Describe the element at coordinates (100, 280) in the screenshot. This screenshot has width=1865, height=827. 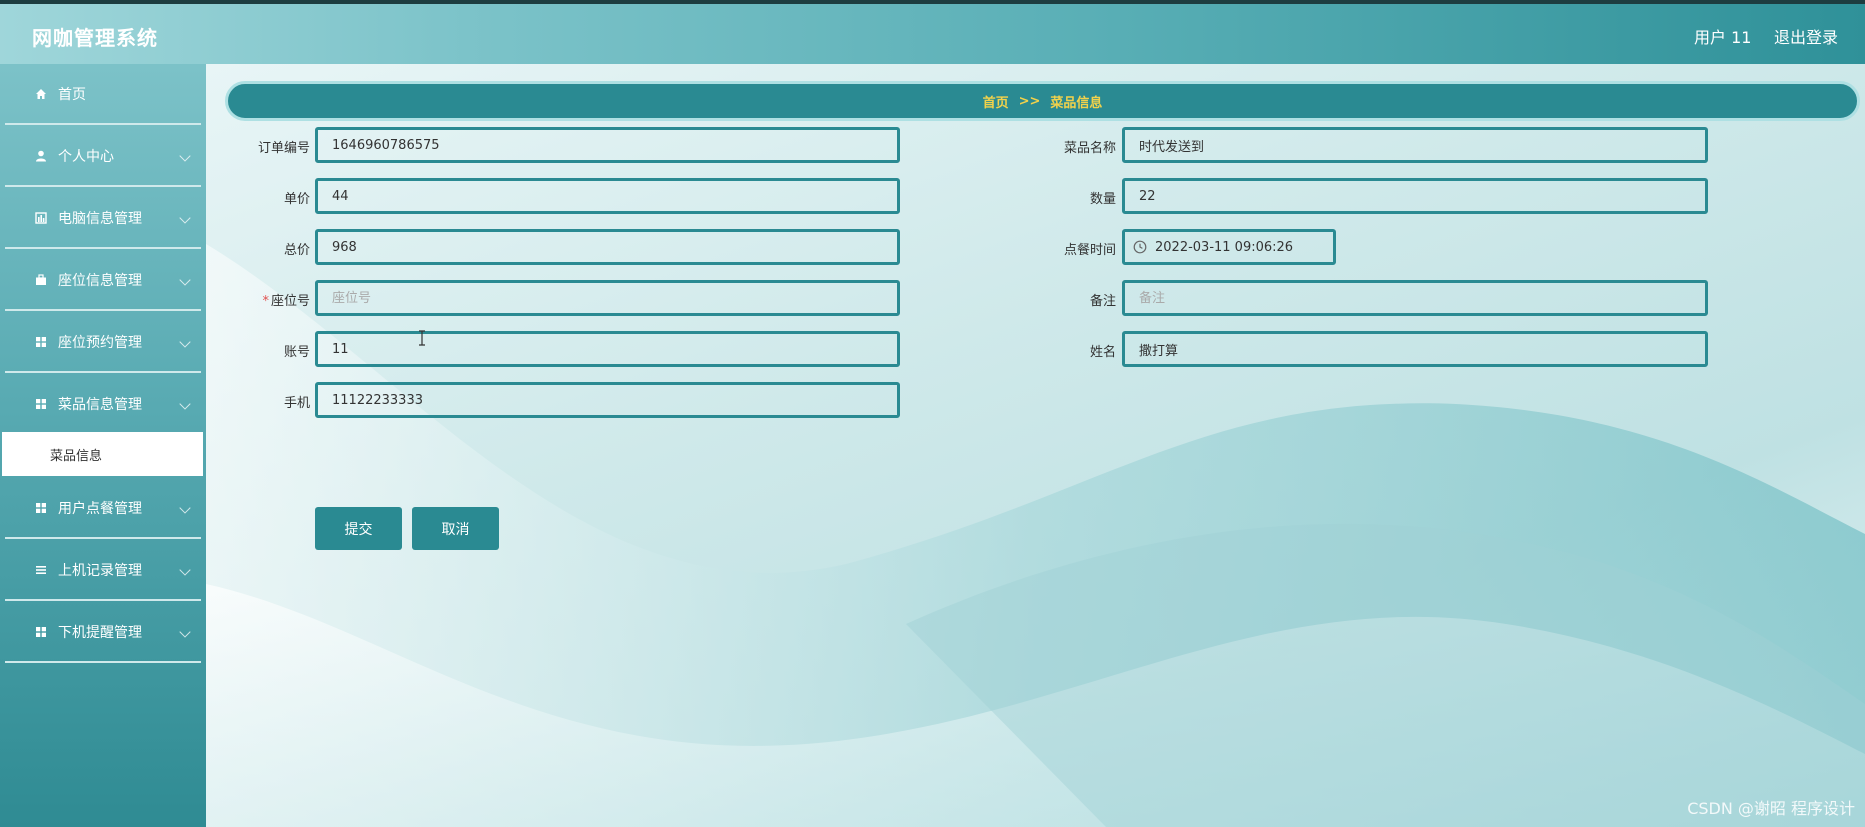
I see `sidebar-item-label: 座位信息管理` at that location.